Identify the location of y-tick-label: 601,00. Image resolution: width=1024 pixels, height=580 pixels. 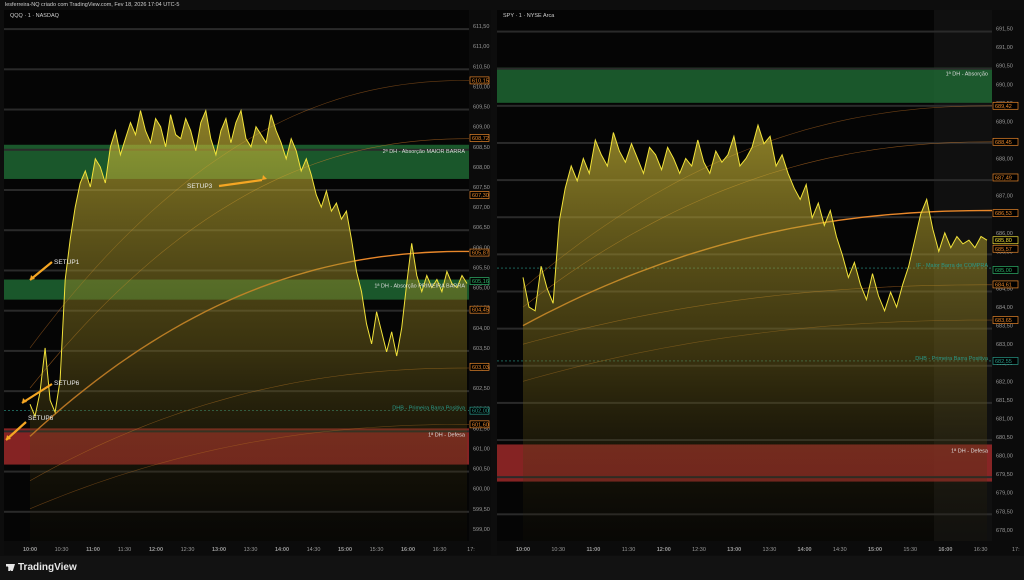
(481, 449).